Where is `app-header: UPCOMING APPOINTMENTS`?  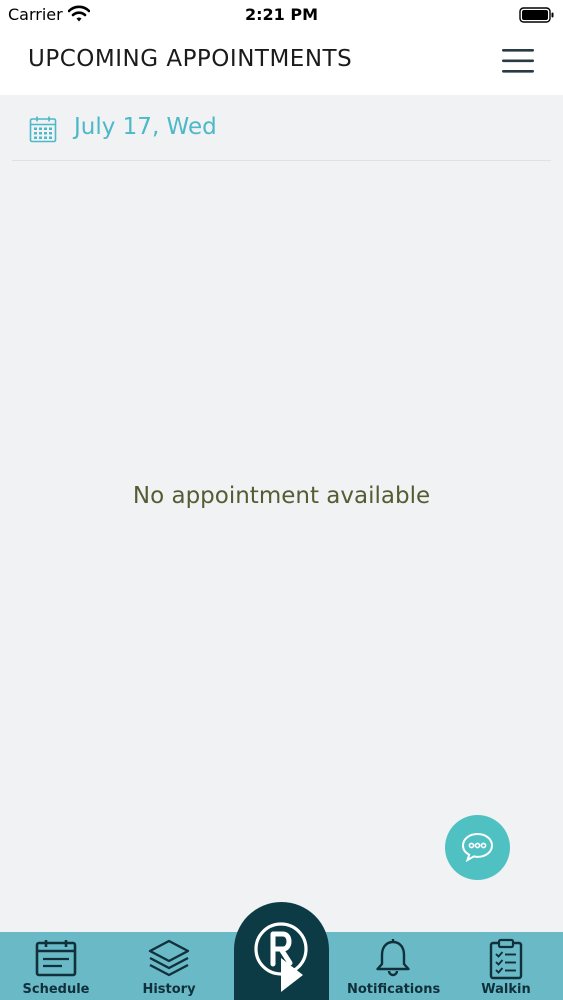 app-header: UPCOMING APPOINTMENTS is located at coordinates (281, 62).